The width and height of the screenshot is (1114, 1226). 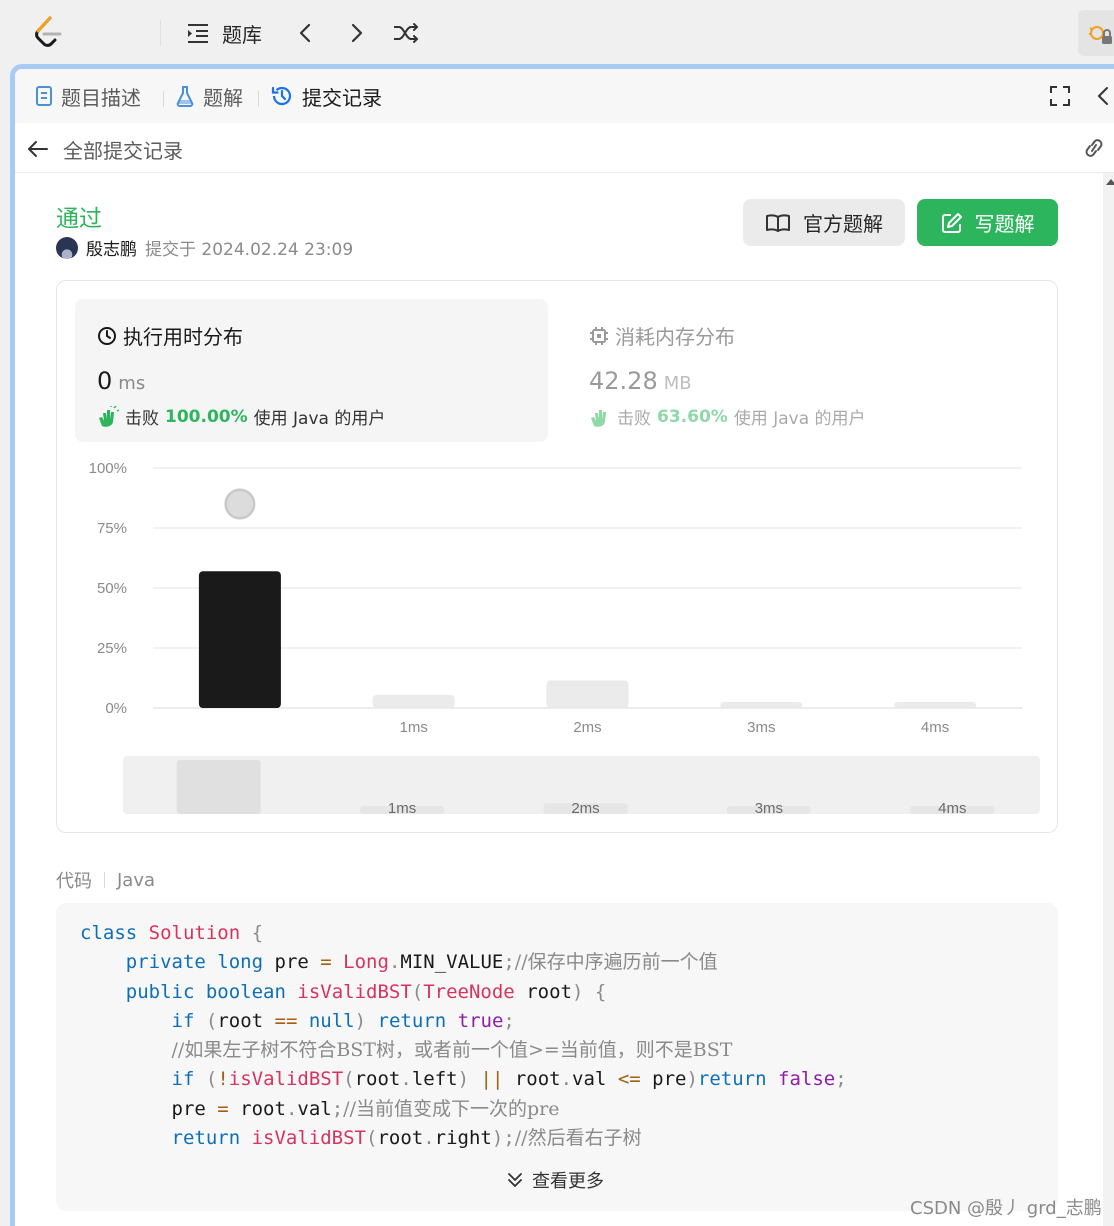 What do you see at coordinates (414, 727) in the screenshot?
I see `x-tick-label: 1ms` at bounding box center [414, 727].